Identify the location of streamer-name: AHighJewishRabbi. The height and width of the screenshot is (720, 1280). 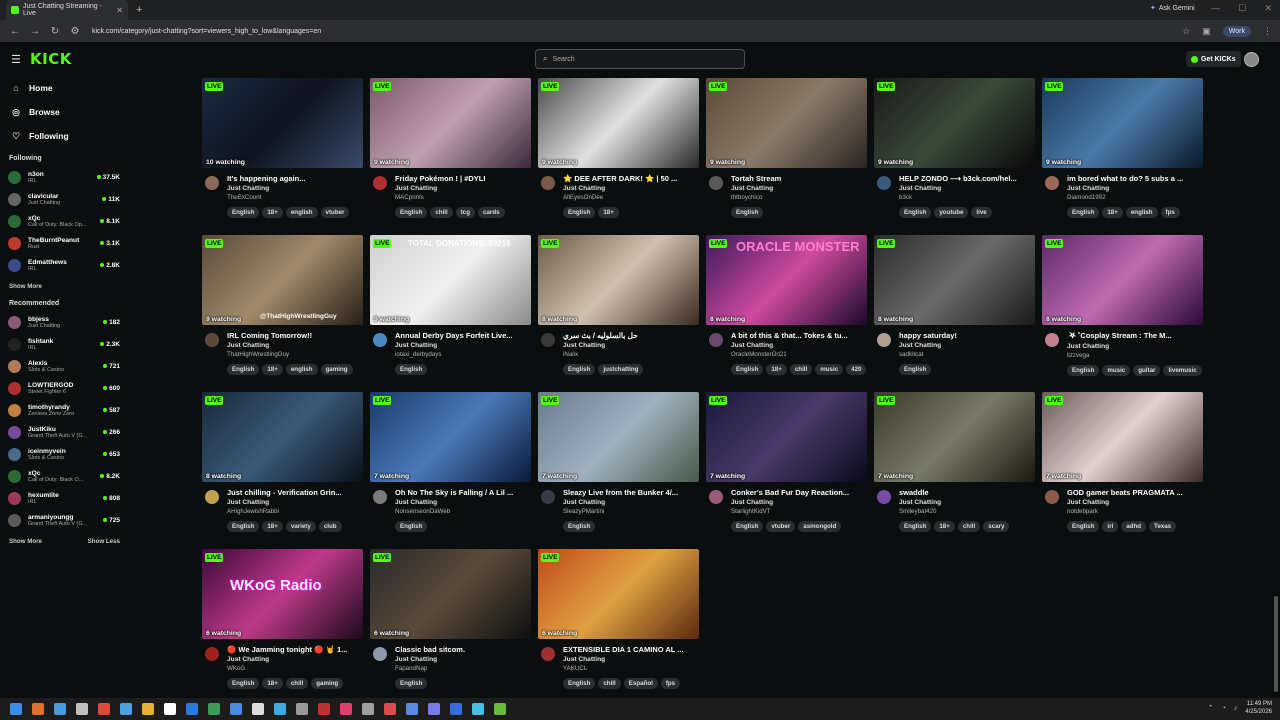
(295, 511).